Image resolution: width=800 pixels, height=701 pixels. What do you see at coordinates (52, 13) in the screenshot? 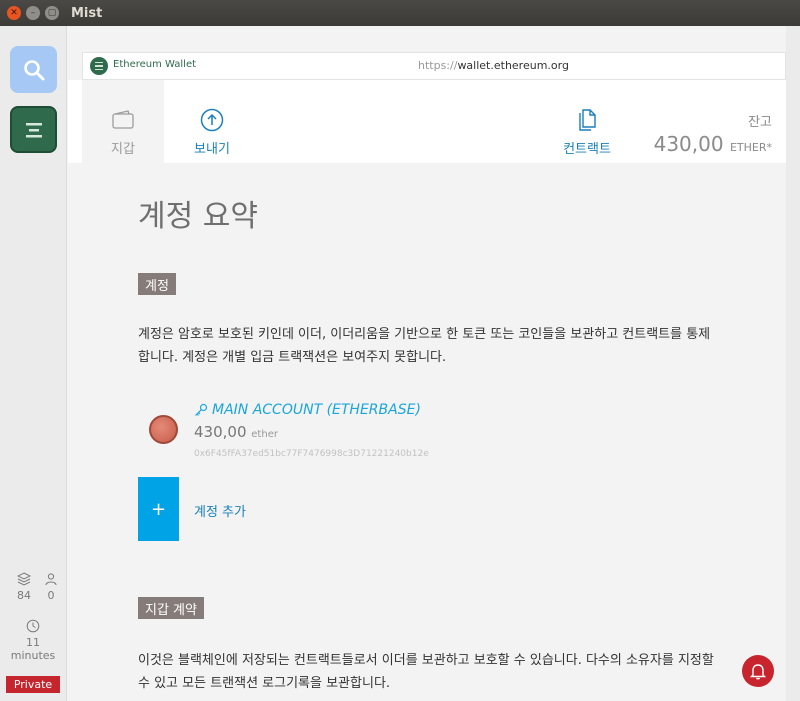
I see `window-maximize-button: ▢` at bounding box center [52, 13].